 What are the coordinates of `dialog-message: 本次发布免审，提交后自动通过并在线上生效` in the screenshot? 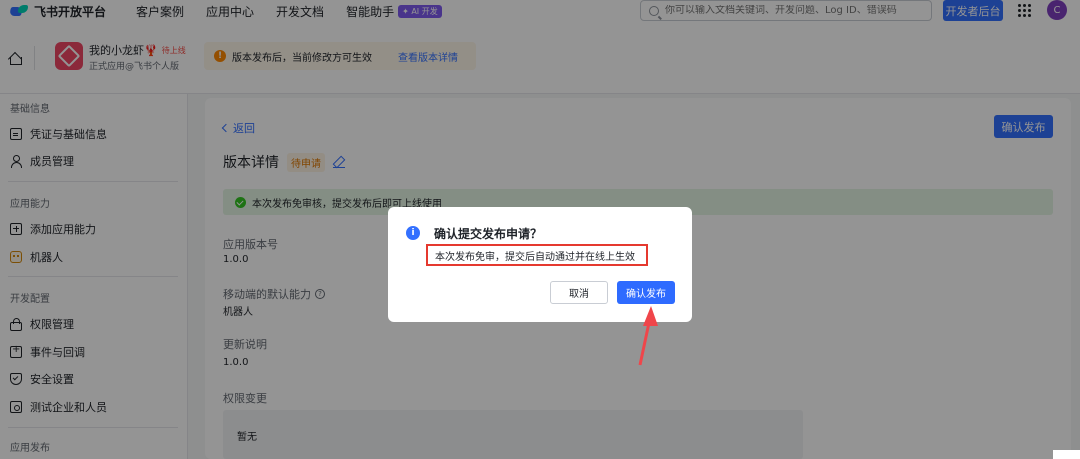 It's located at (537, 255).